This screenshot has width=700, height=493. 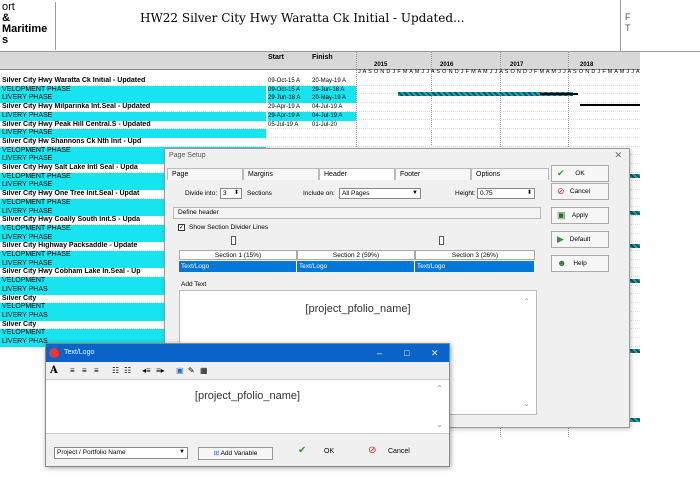 I want to click on pencil-icon: ✎, so click(x=191, y=370).